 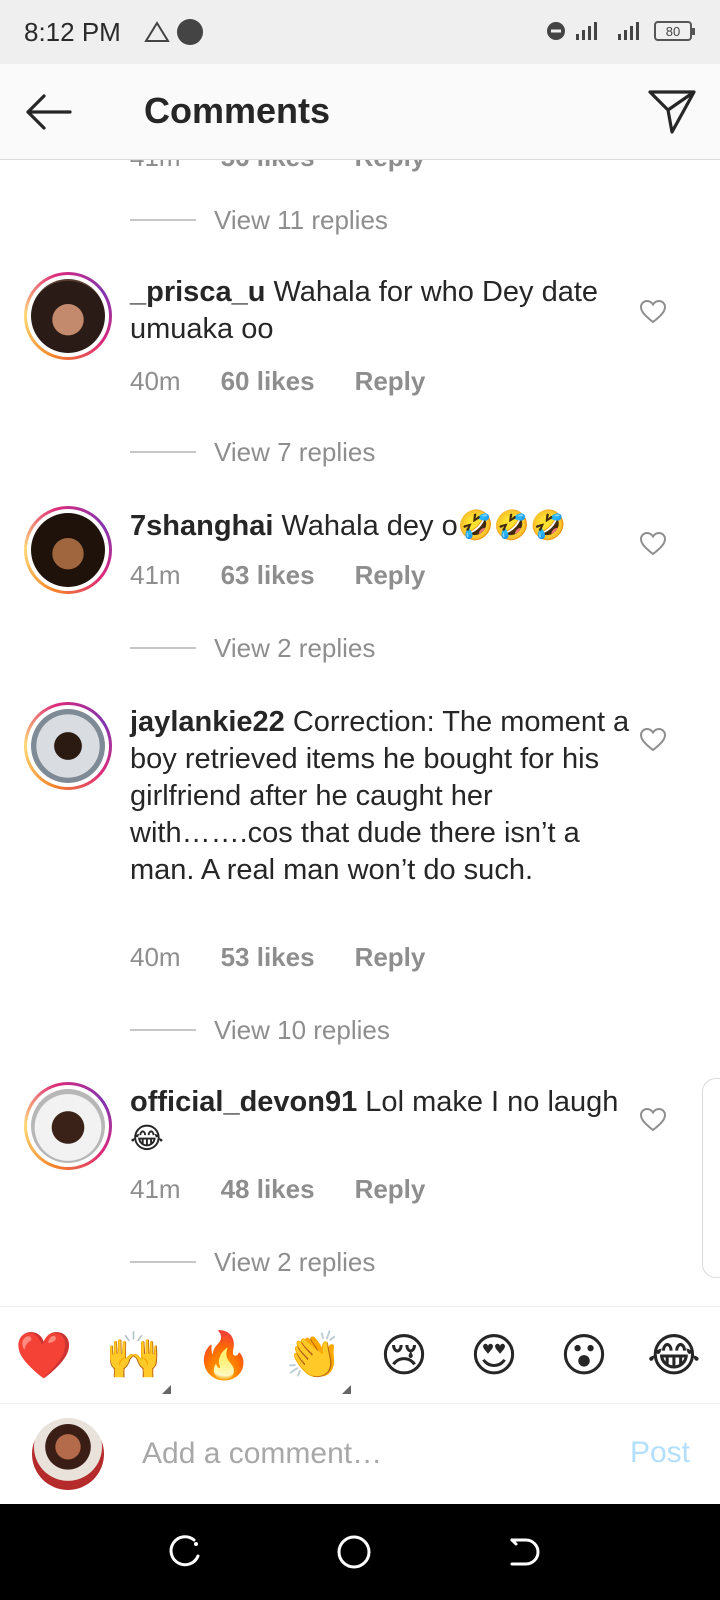 I want to click on status-right-icons: 80, so click(x=620, y=31).